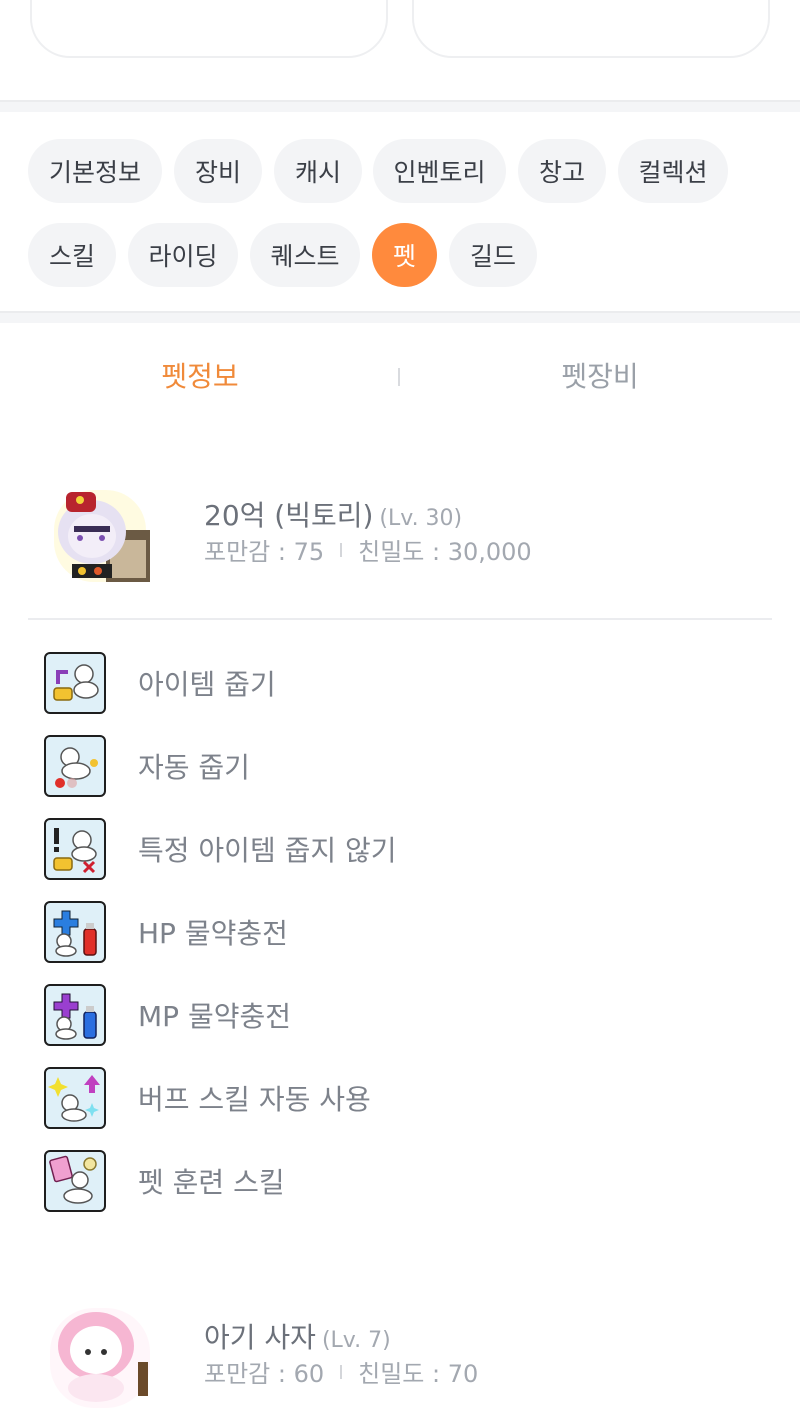 Image resolution: width=800 pixels, height=1421 pixels. Describe the element at coordinates (439, 171) in the screenshot. I see `tab-inventory: 인벤토리` at that location.